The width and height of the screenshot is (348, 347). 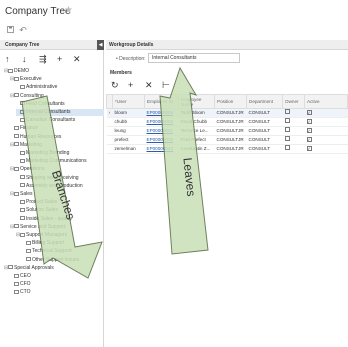 What do you see at coordinates (160, 112) in the screenshot?
I see `employee-id-link: EP00000006` at bounding box center [160, 112].